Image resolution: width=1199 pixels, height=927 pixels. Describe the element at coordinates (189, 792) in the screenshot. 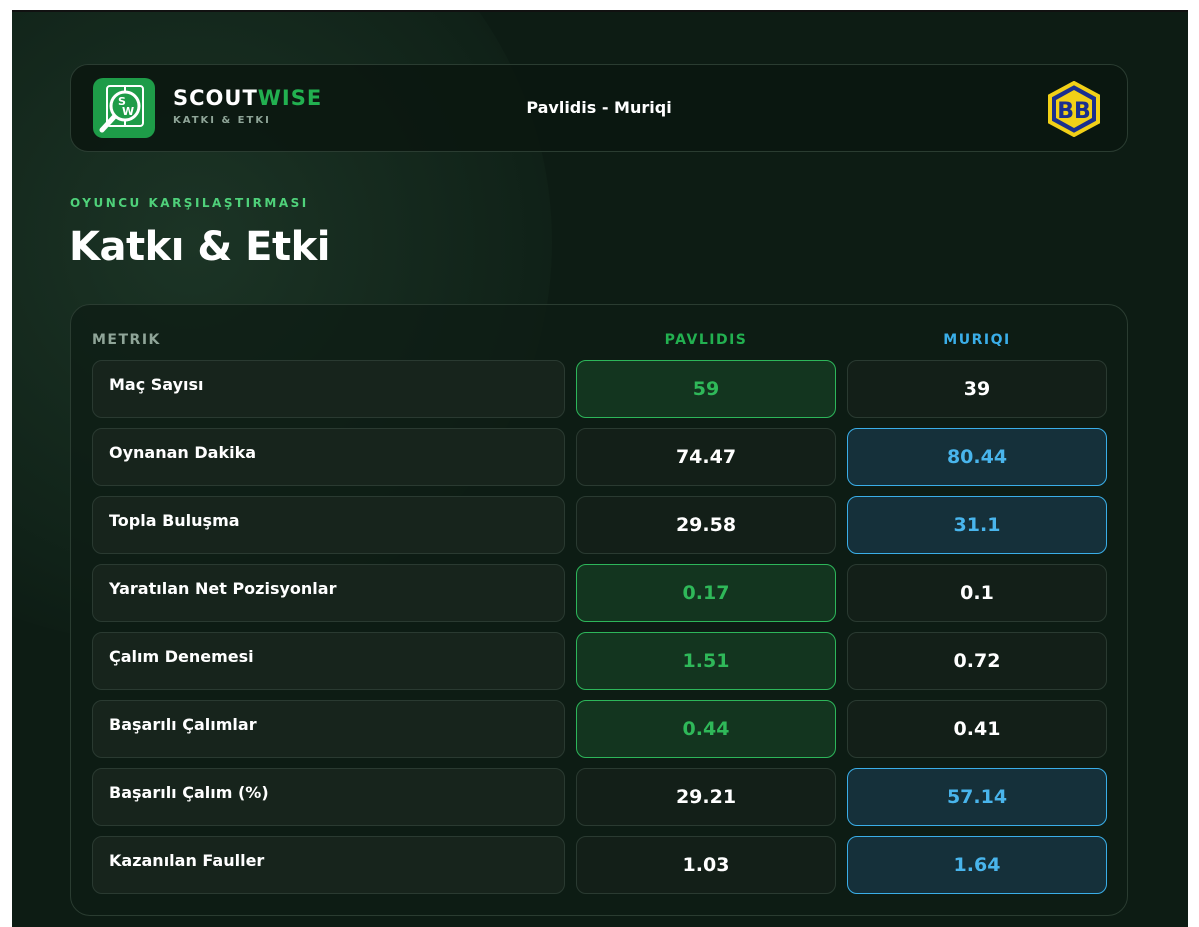

I see `metric-label: Başarılı Çalım (%)` at that location.